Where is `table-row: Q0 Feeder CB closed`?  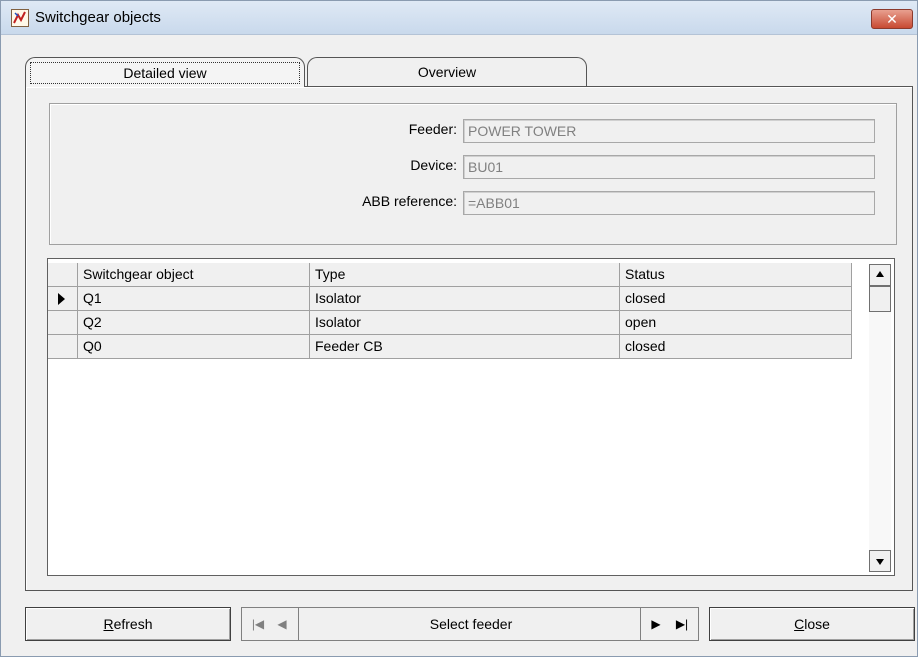
table-row: Q0 Feeder CB closed is located at coordinates (450, 347).